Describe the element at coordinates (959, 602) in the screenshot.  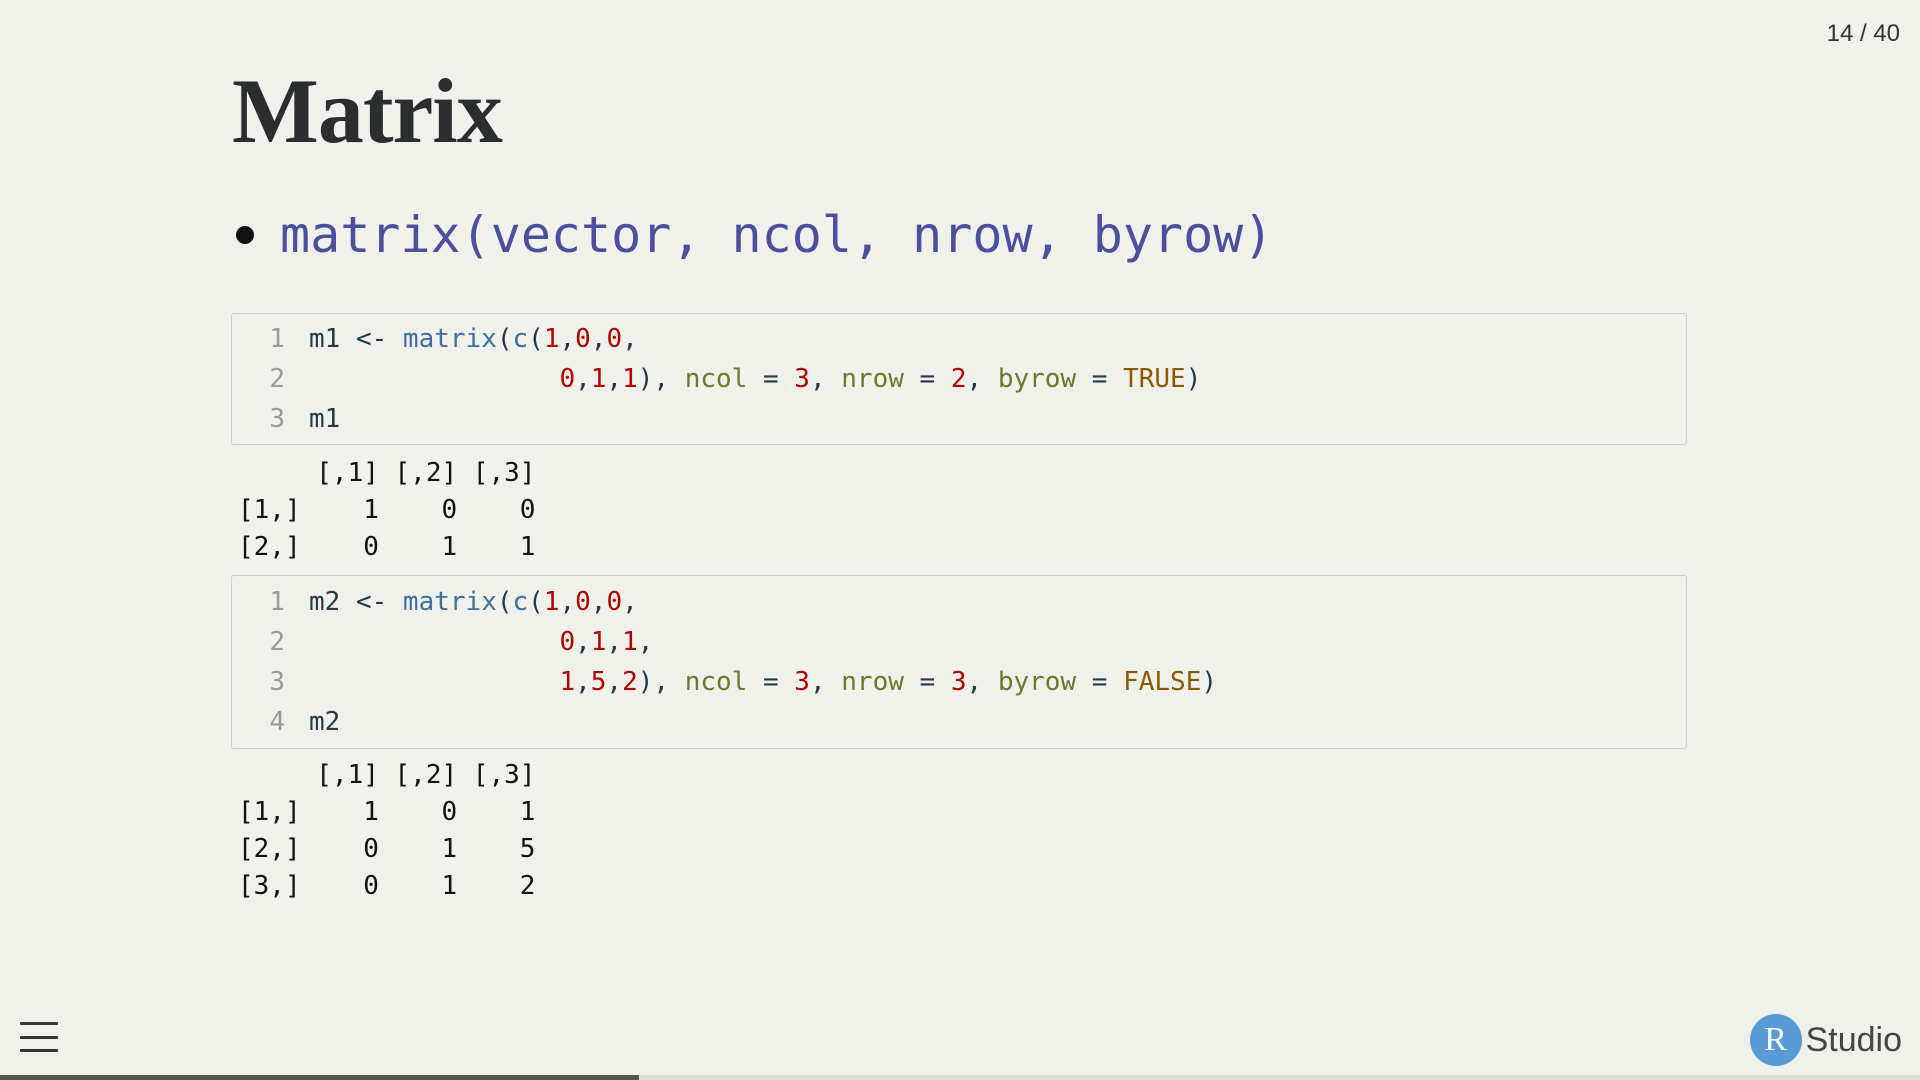
I see `code-line: 1 m2 <- matrix(c(1, 0, 0,` at that location.